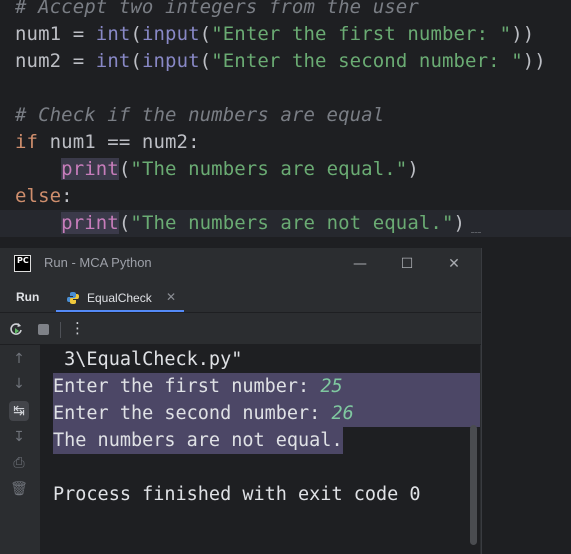 This screenshot has height=554, width=571. I want to click on code-line-print-not-equal: print("The numbers are not equal."), so click(285, 223).